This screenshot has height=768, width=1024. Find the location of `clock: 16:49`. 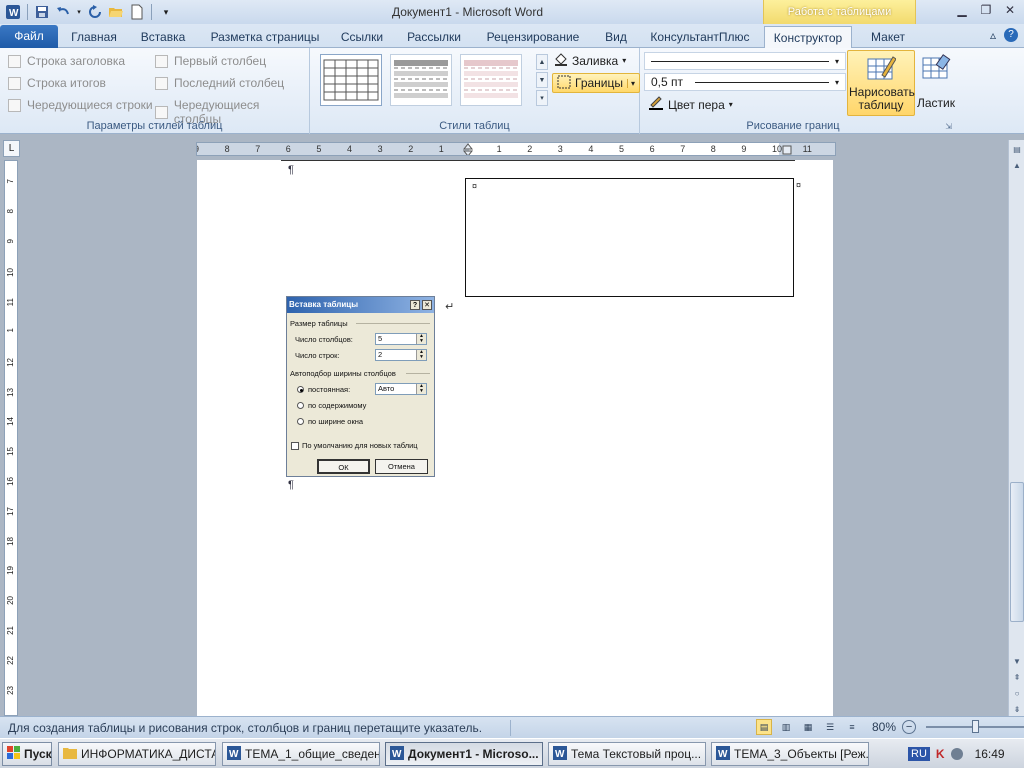

clock: 16:49 is located at coordinates (989, 754).